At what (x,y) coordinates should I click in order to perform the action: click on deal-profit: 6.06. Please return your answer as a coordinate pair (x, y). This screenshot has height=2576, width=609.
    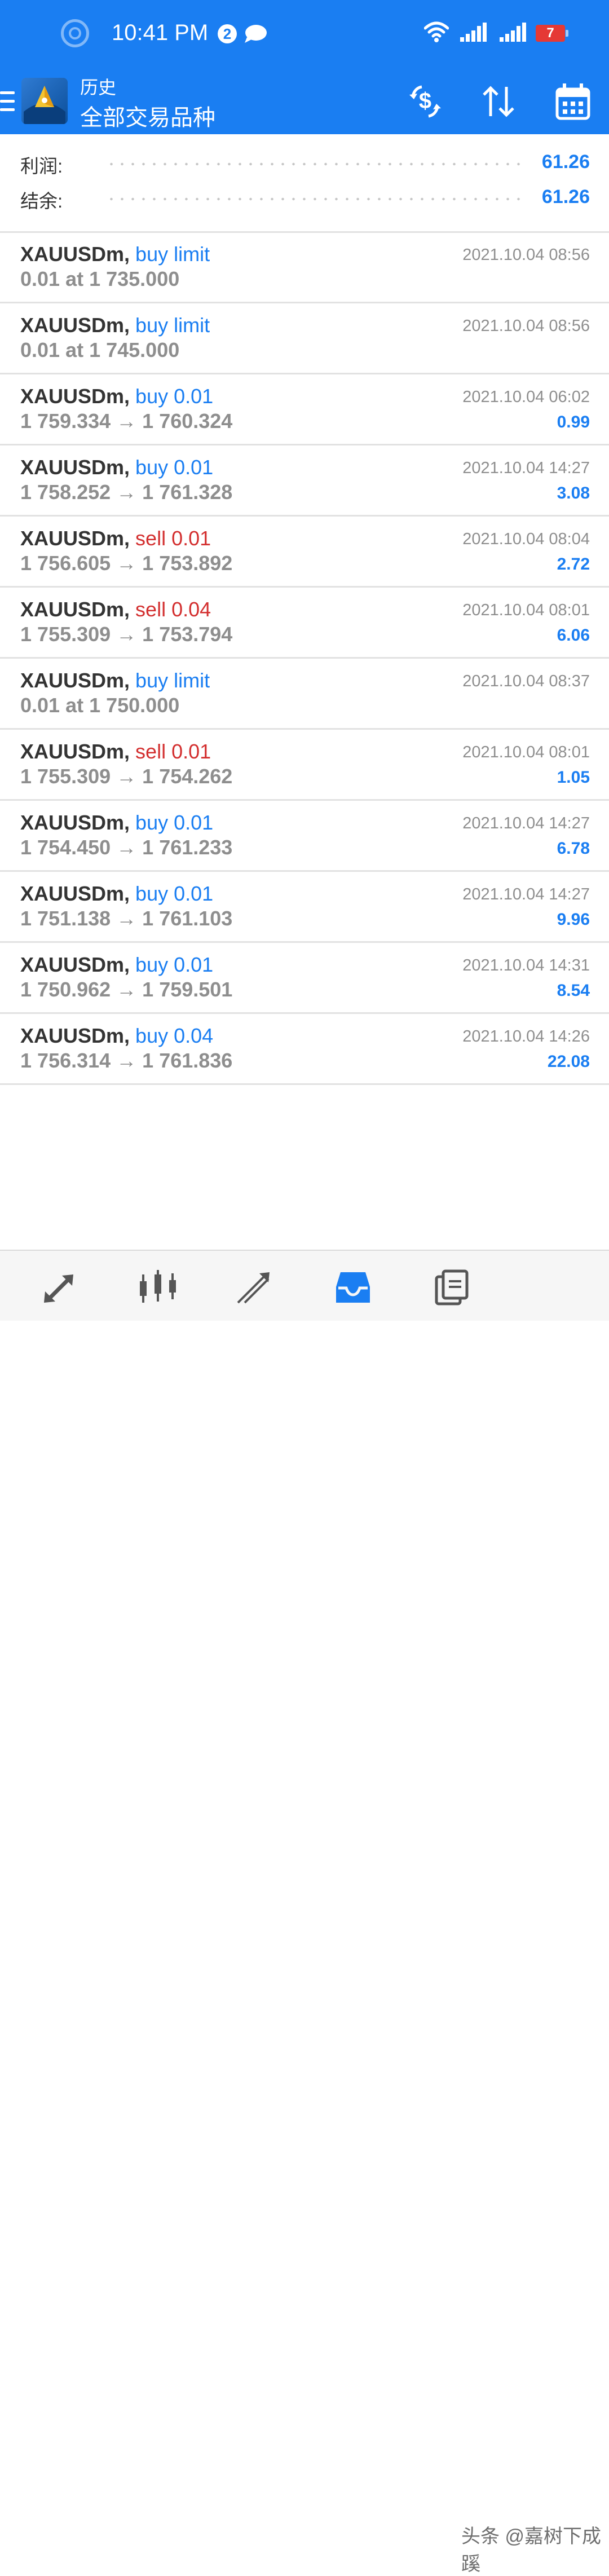
    Looking at the image, I should click on (573, 635).